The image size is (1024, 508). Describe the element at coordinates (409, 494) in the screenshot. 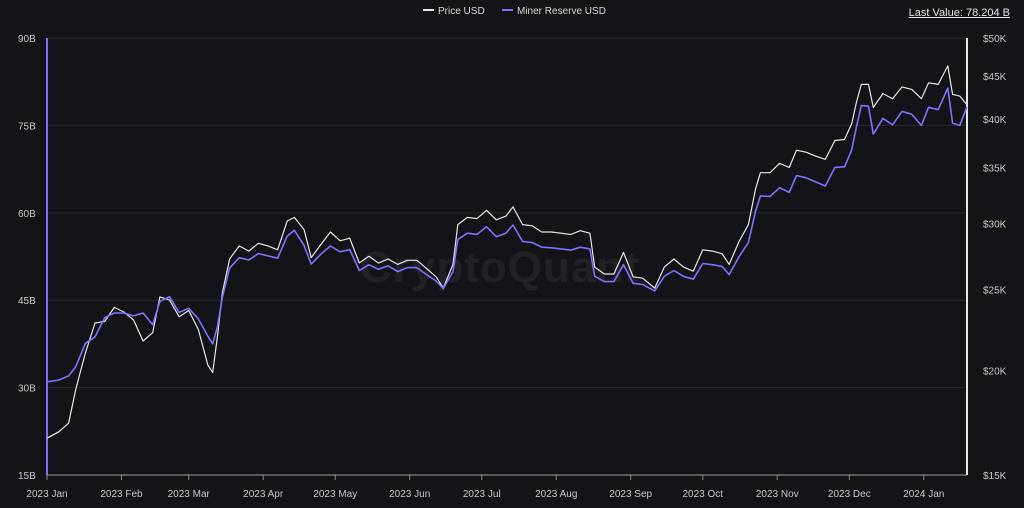

I see `x-axis-tick-label: 2023 Jun` at that location.